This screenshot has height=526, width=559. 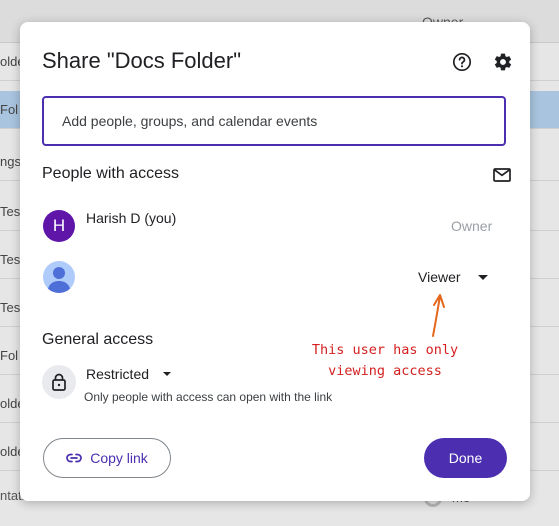 I want to click on lock-icon, so click(x=59, y=382).